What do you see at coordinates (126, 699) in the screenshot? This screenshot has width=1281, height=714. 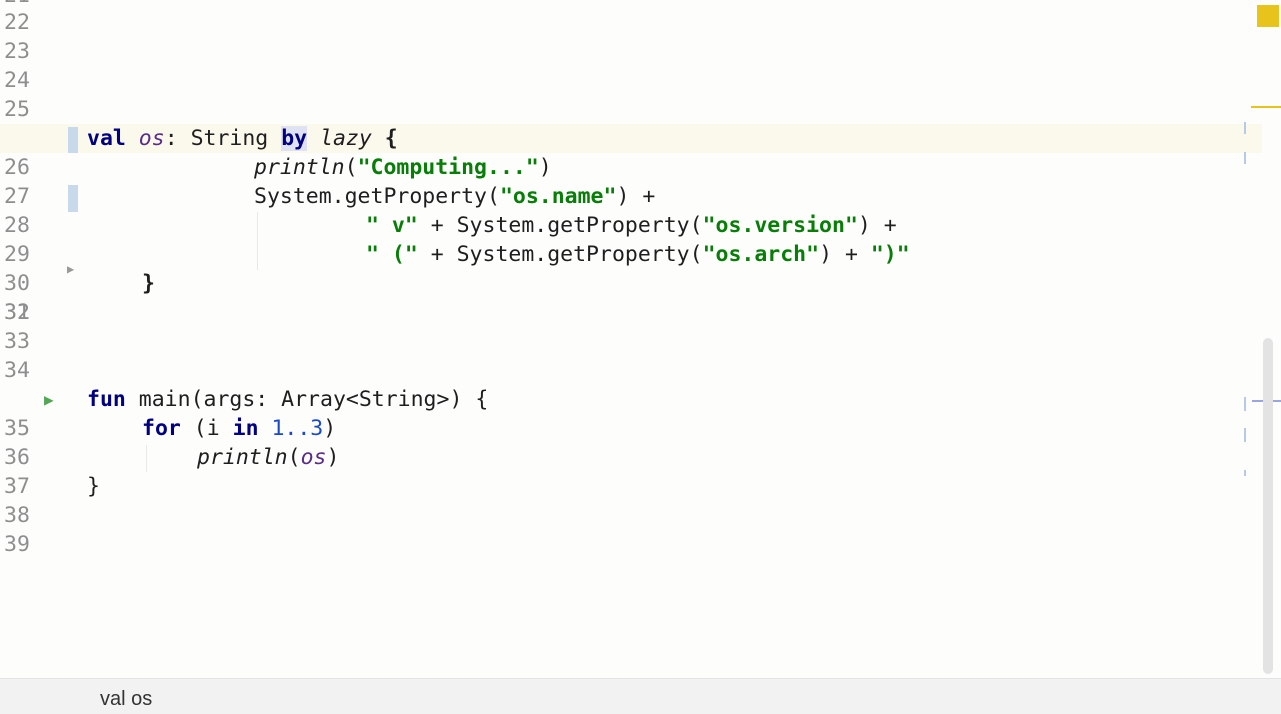 I see `breadcrumb-item: val os` at bounding box center [126, 699].